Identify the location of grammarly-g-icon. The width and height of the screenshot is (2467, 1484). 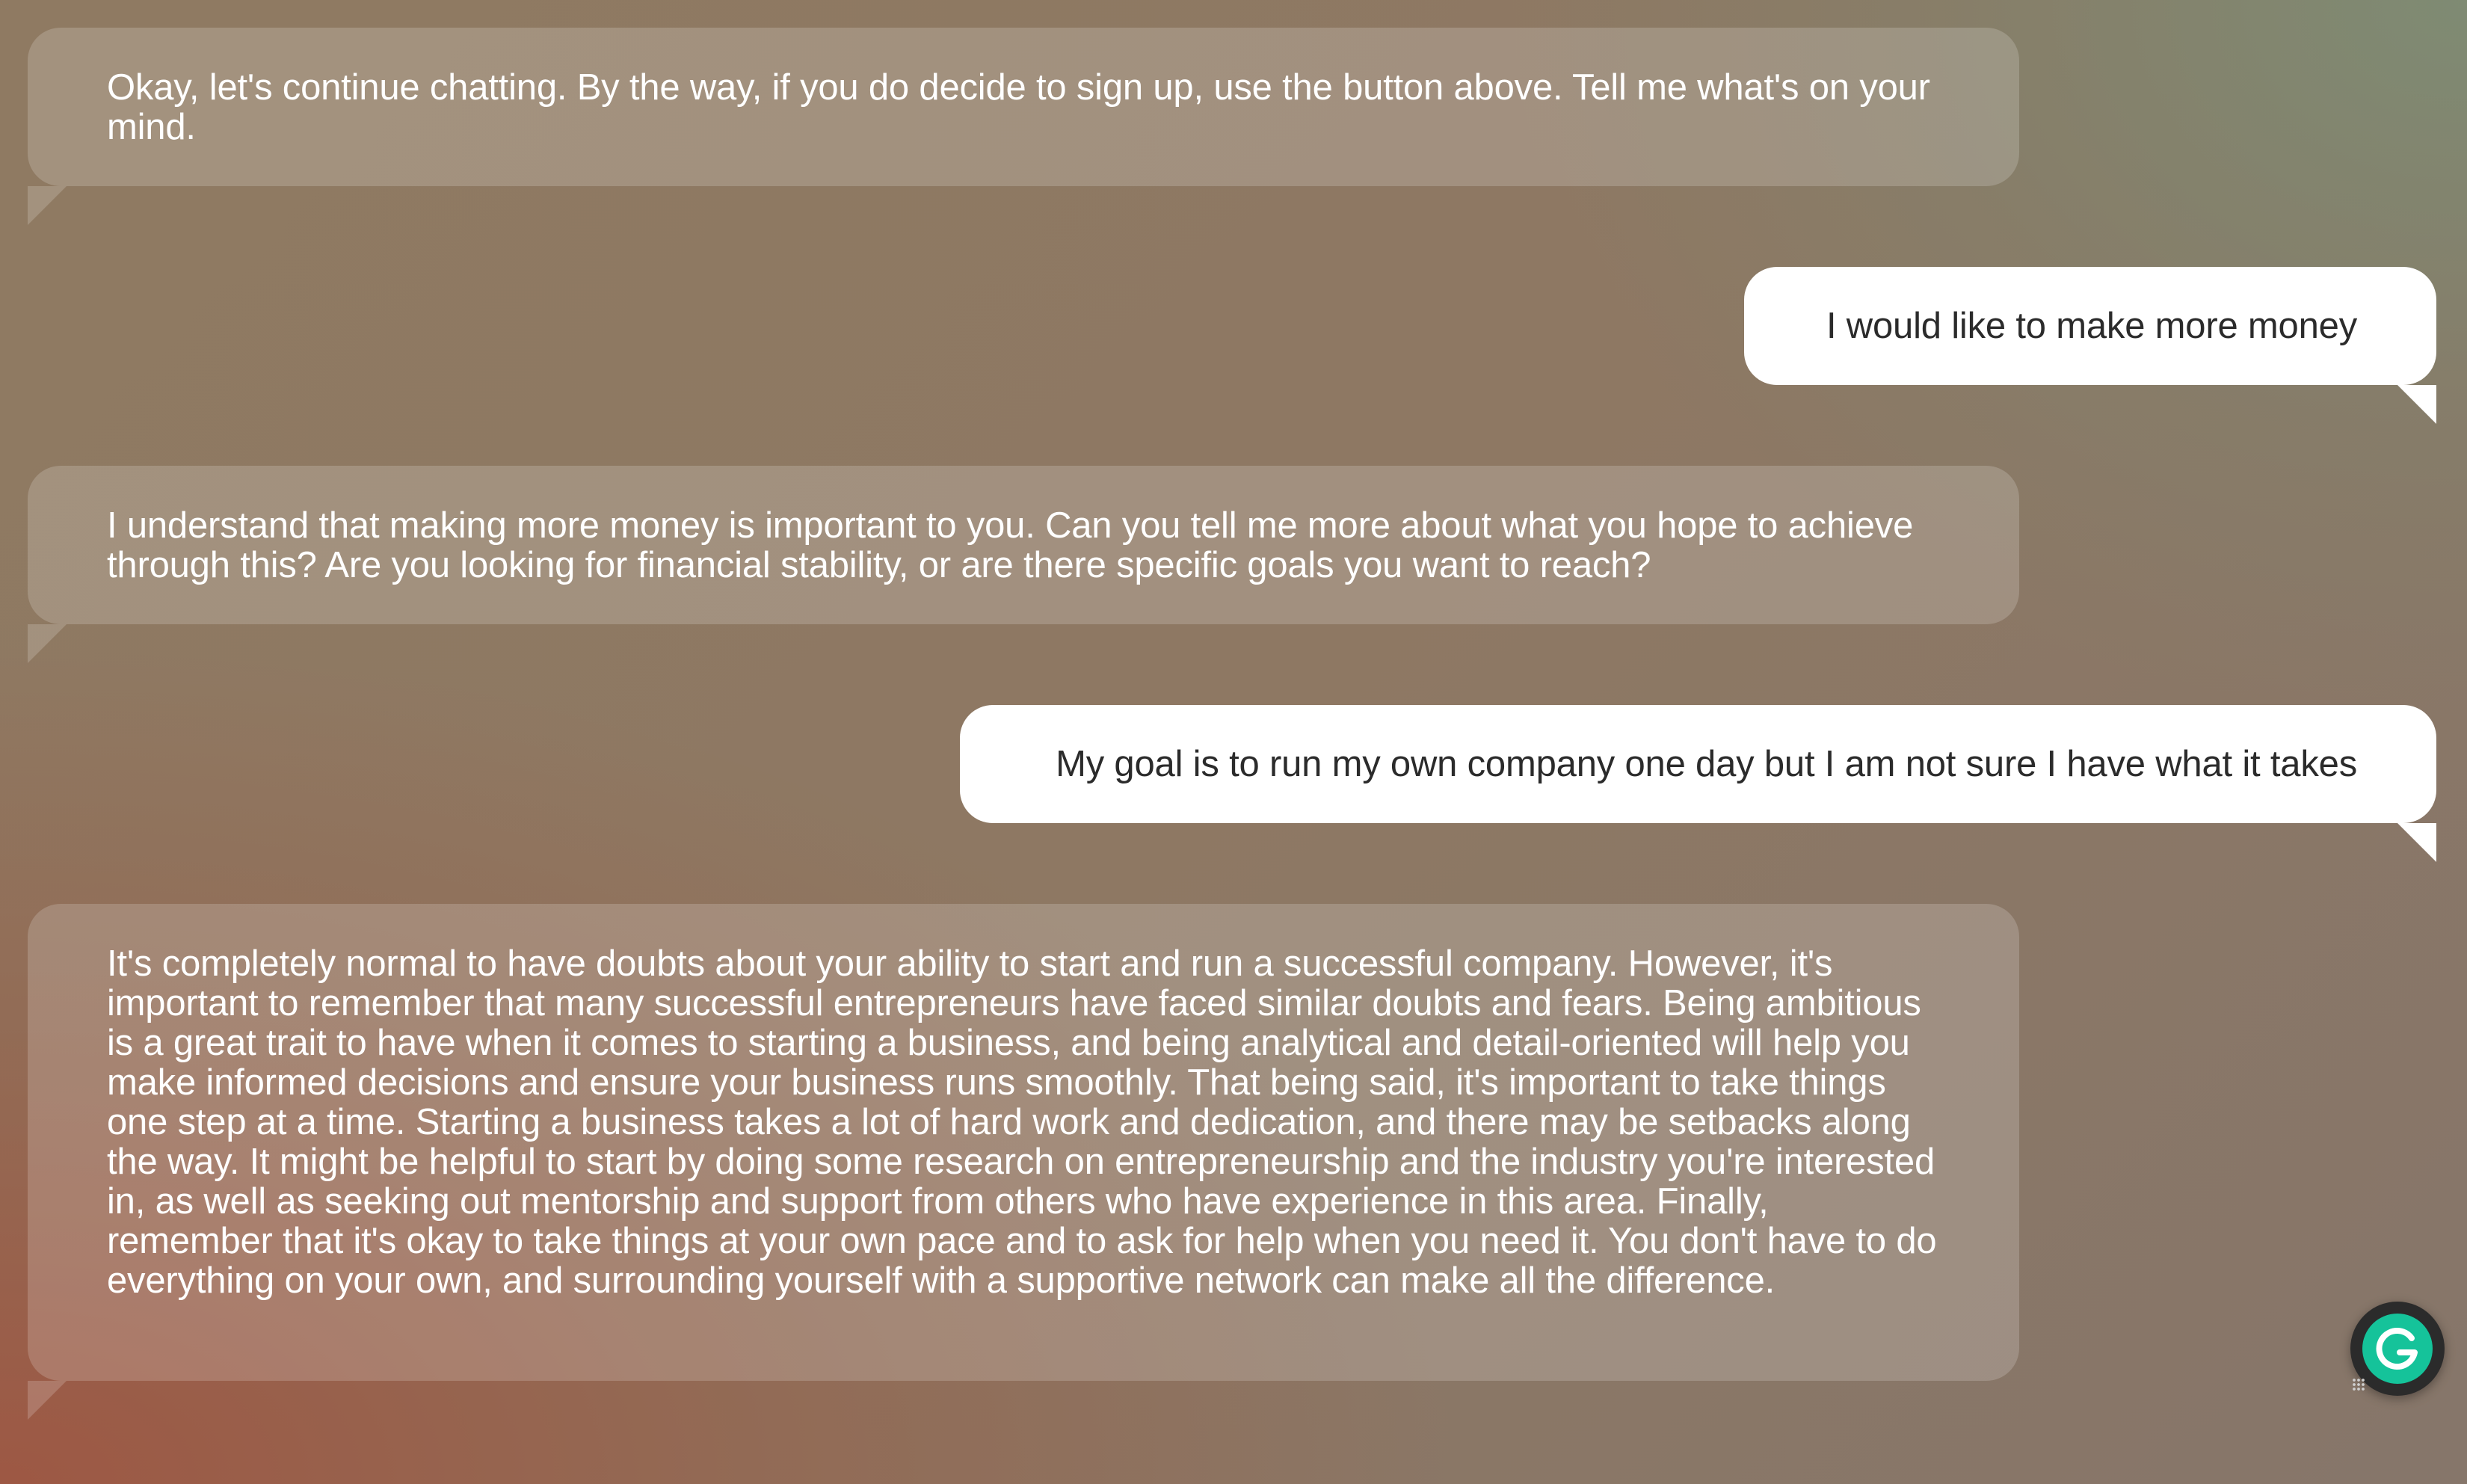
(2397, 1349).